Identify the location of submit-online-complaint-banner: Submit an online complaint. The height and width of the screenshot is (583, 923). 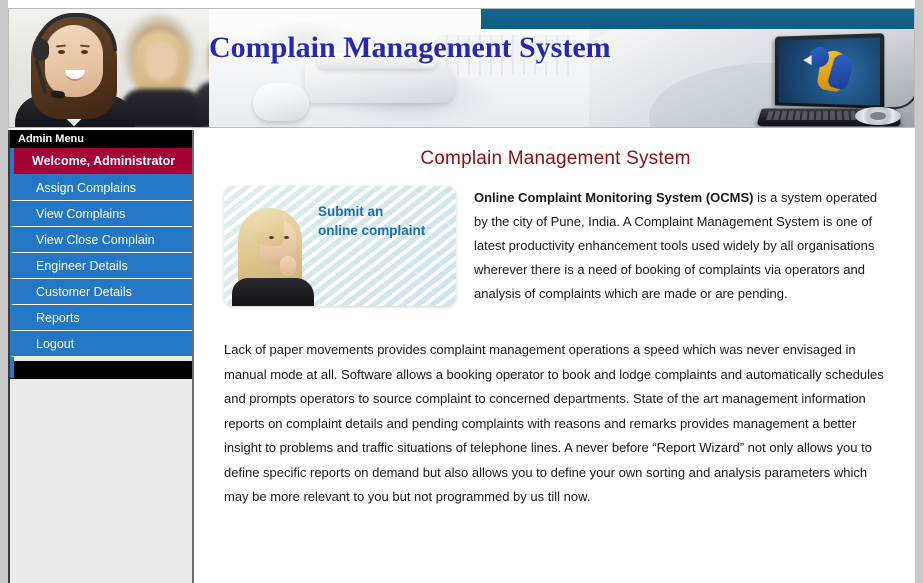
(340, 246).